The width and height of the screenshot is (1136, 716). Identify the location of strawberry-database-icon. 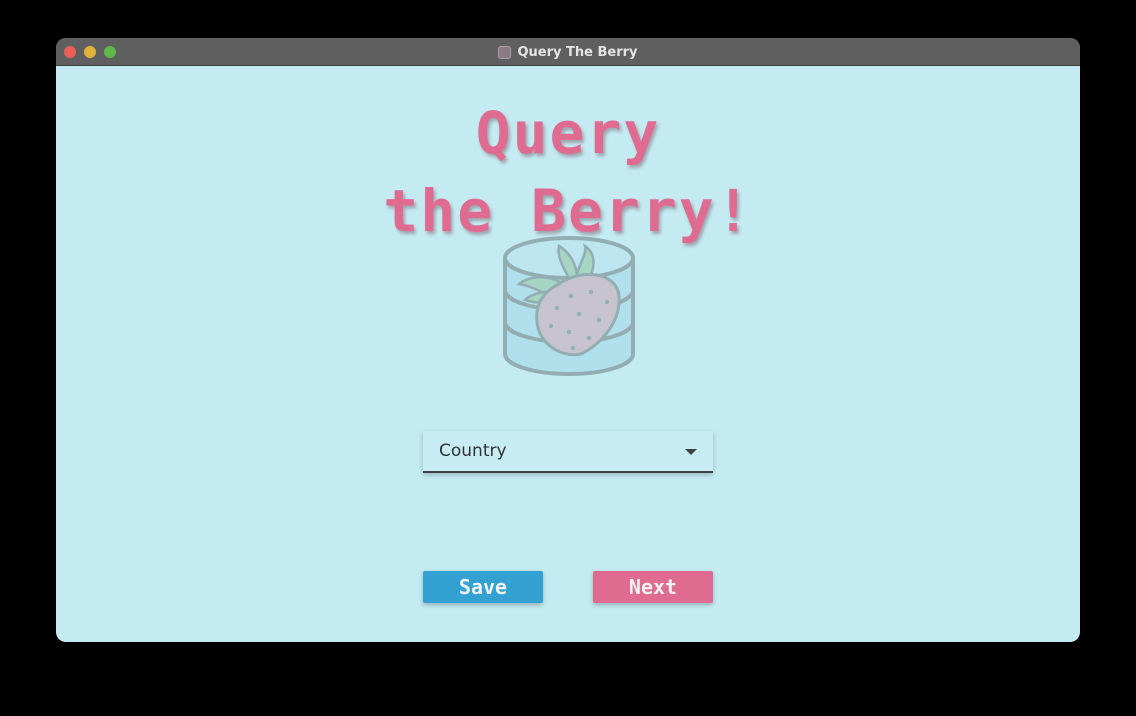
(569, 306).